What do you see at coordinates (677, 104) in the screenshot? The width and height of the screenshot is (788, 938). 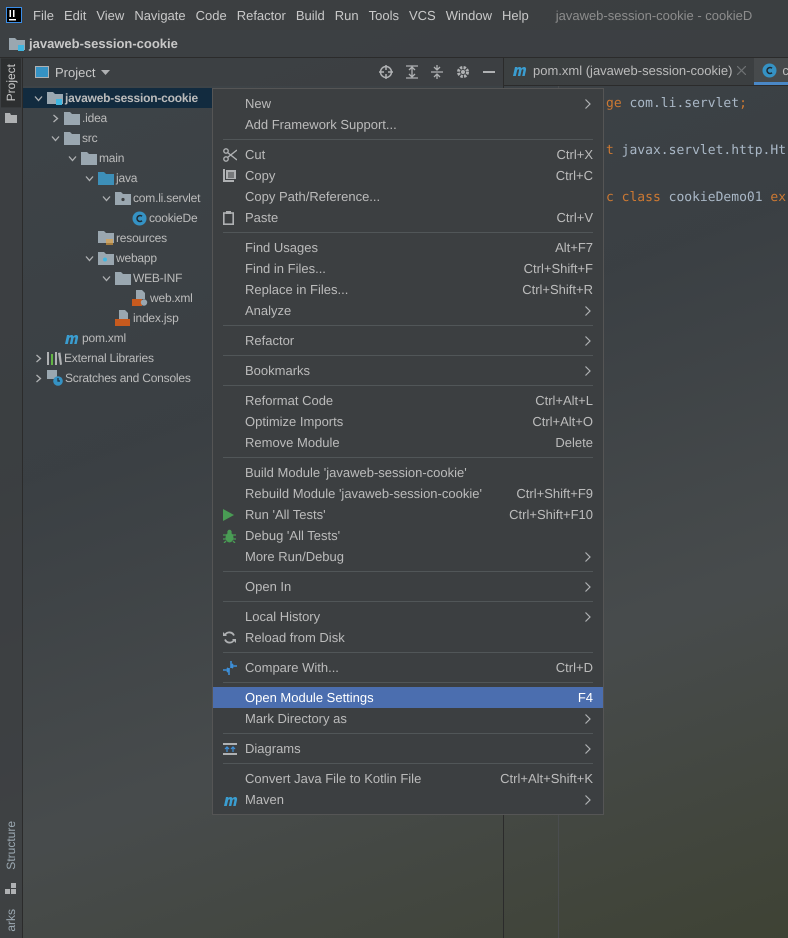 I see `code-line: ge com.li.servlet;` at bounding box center [677, 104].